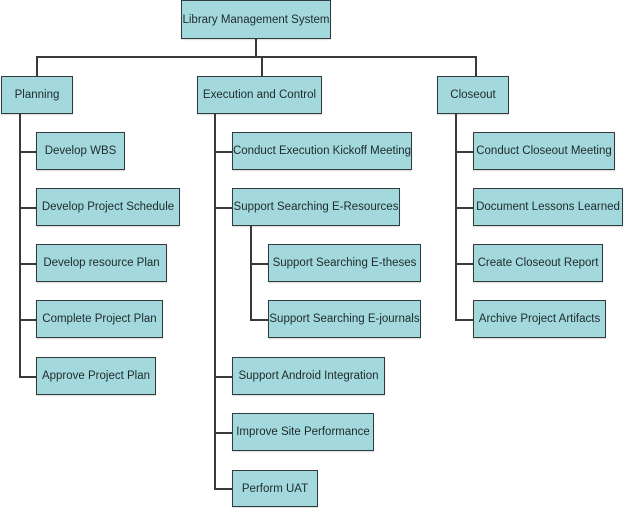  I want to click on task-create-closeout-report: Create Closeout Report, so click(538, 263).